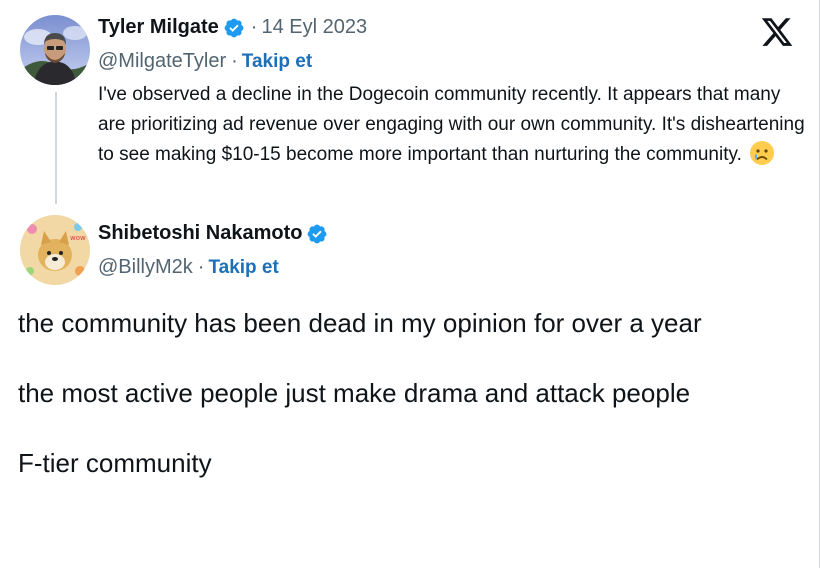 The image size is (820, 568). What do you see at coordinates (314, 27) in the screenshot?
I see `tweet-date: 14 Eyl 2023` at bounding box center [314, 27].